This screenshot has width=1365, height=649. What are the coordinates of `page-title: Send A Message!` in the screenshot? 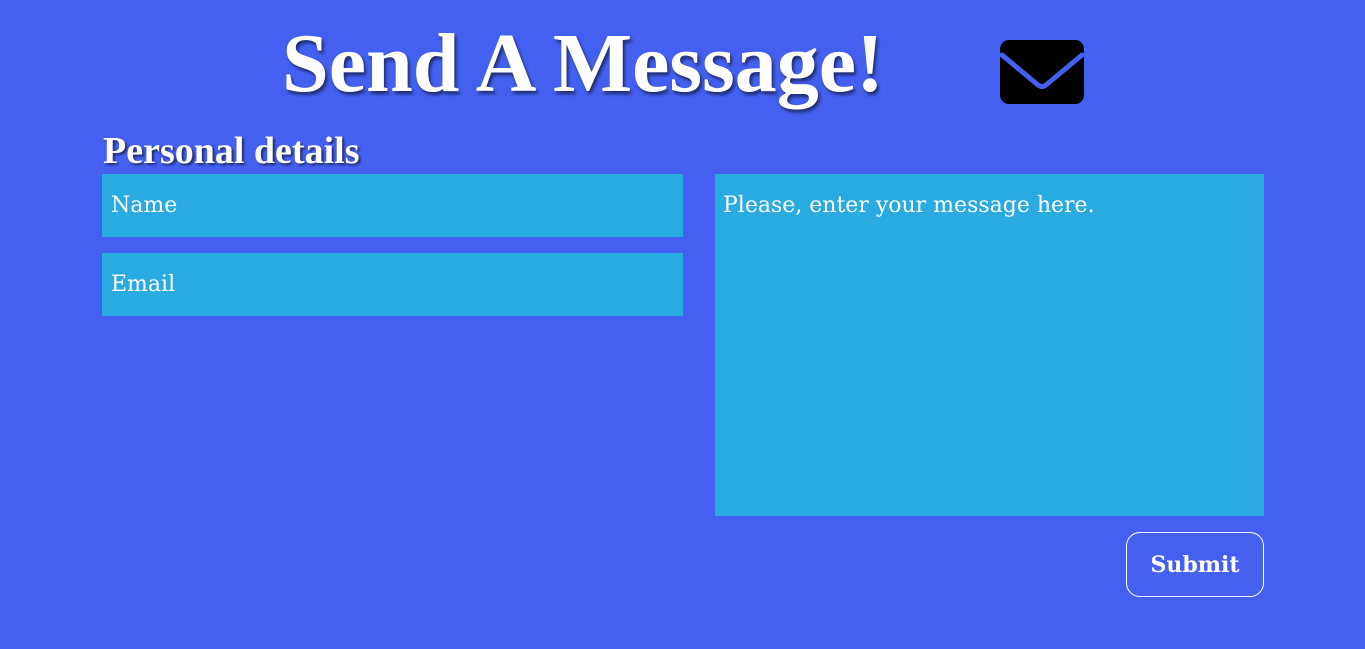 It's located at (583, 63).